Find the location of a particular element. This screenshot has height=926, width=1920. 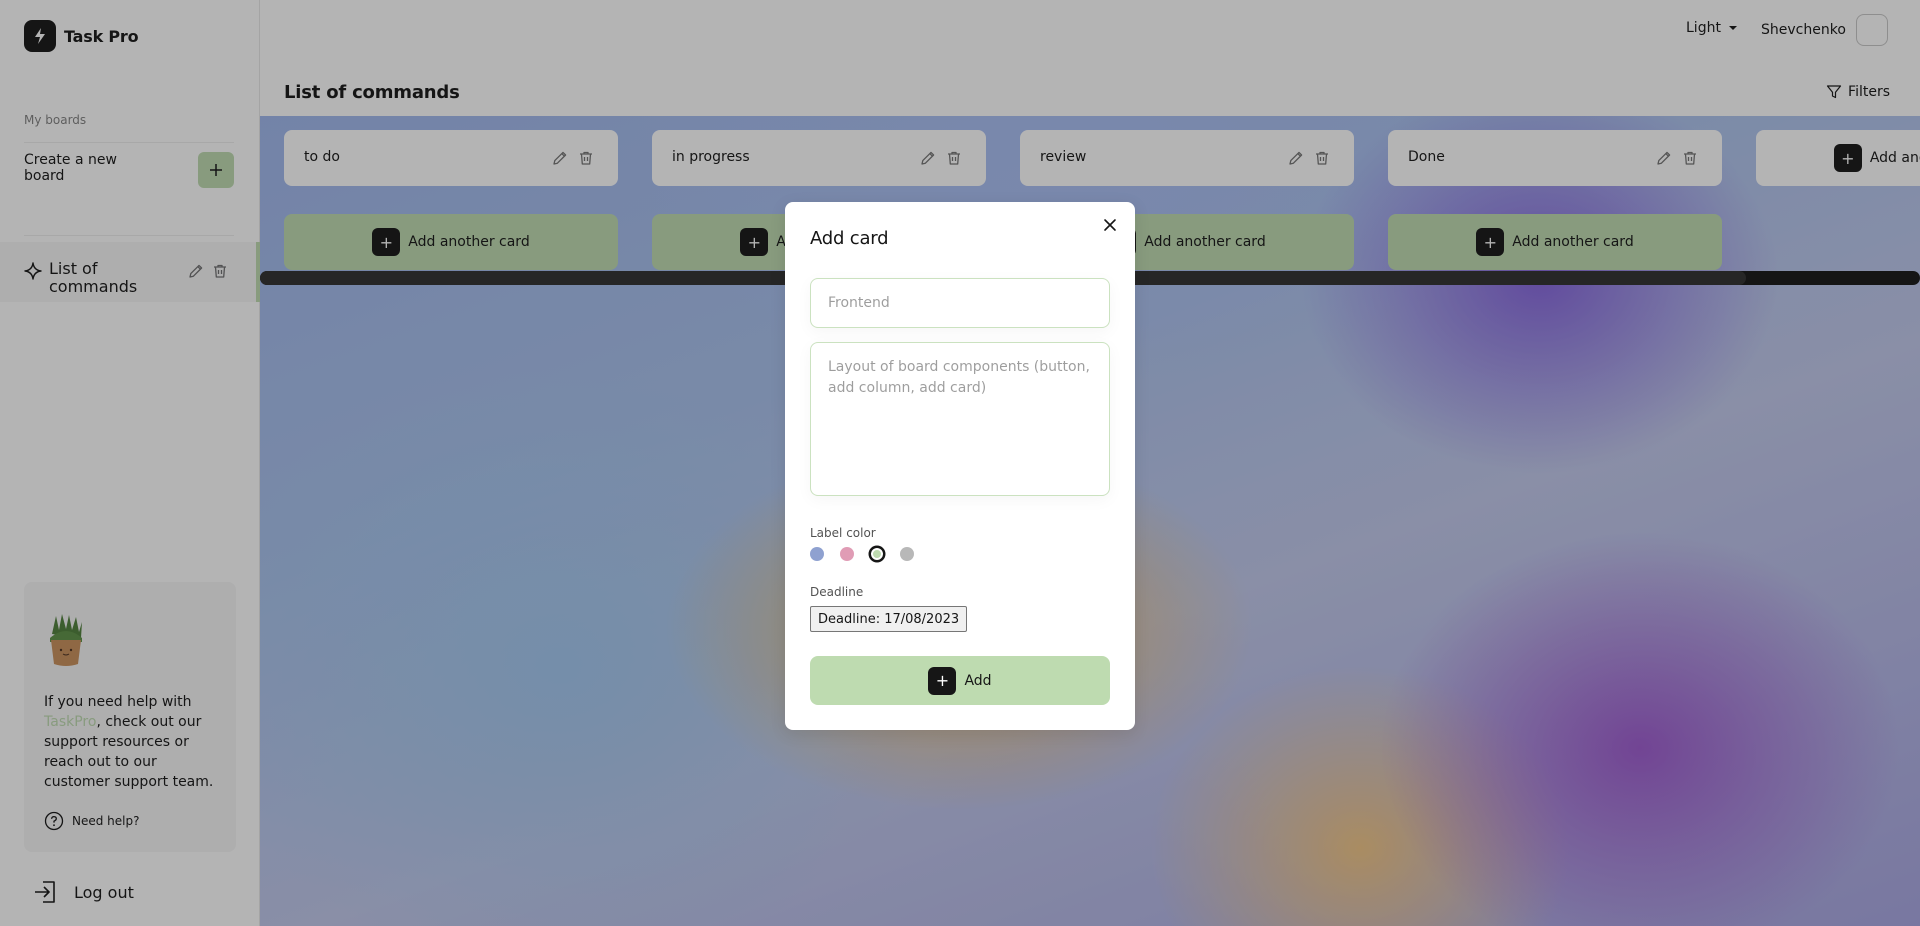

modal-title: Add card is located at coordinates (849, 238).